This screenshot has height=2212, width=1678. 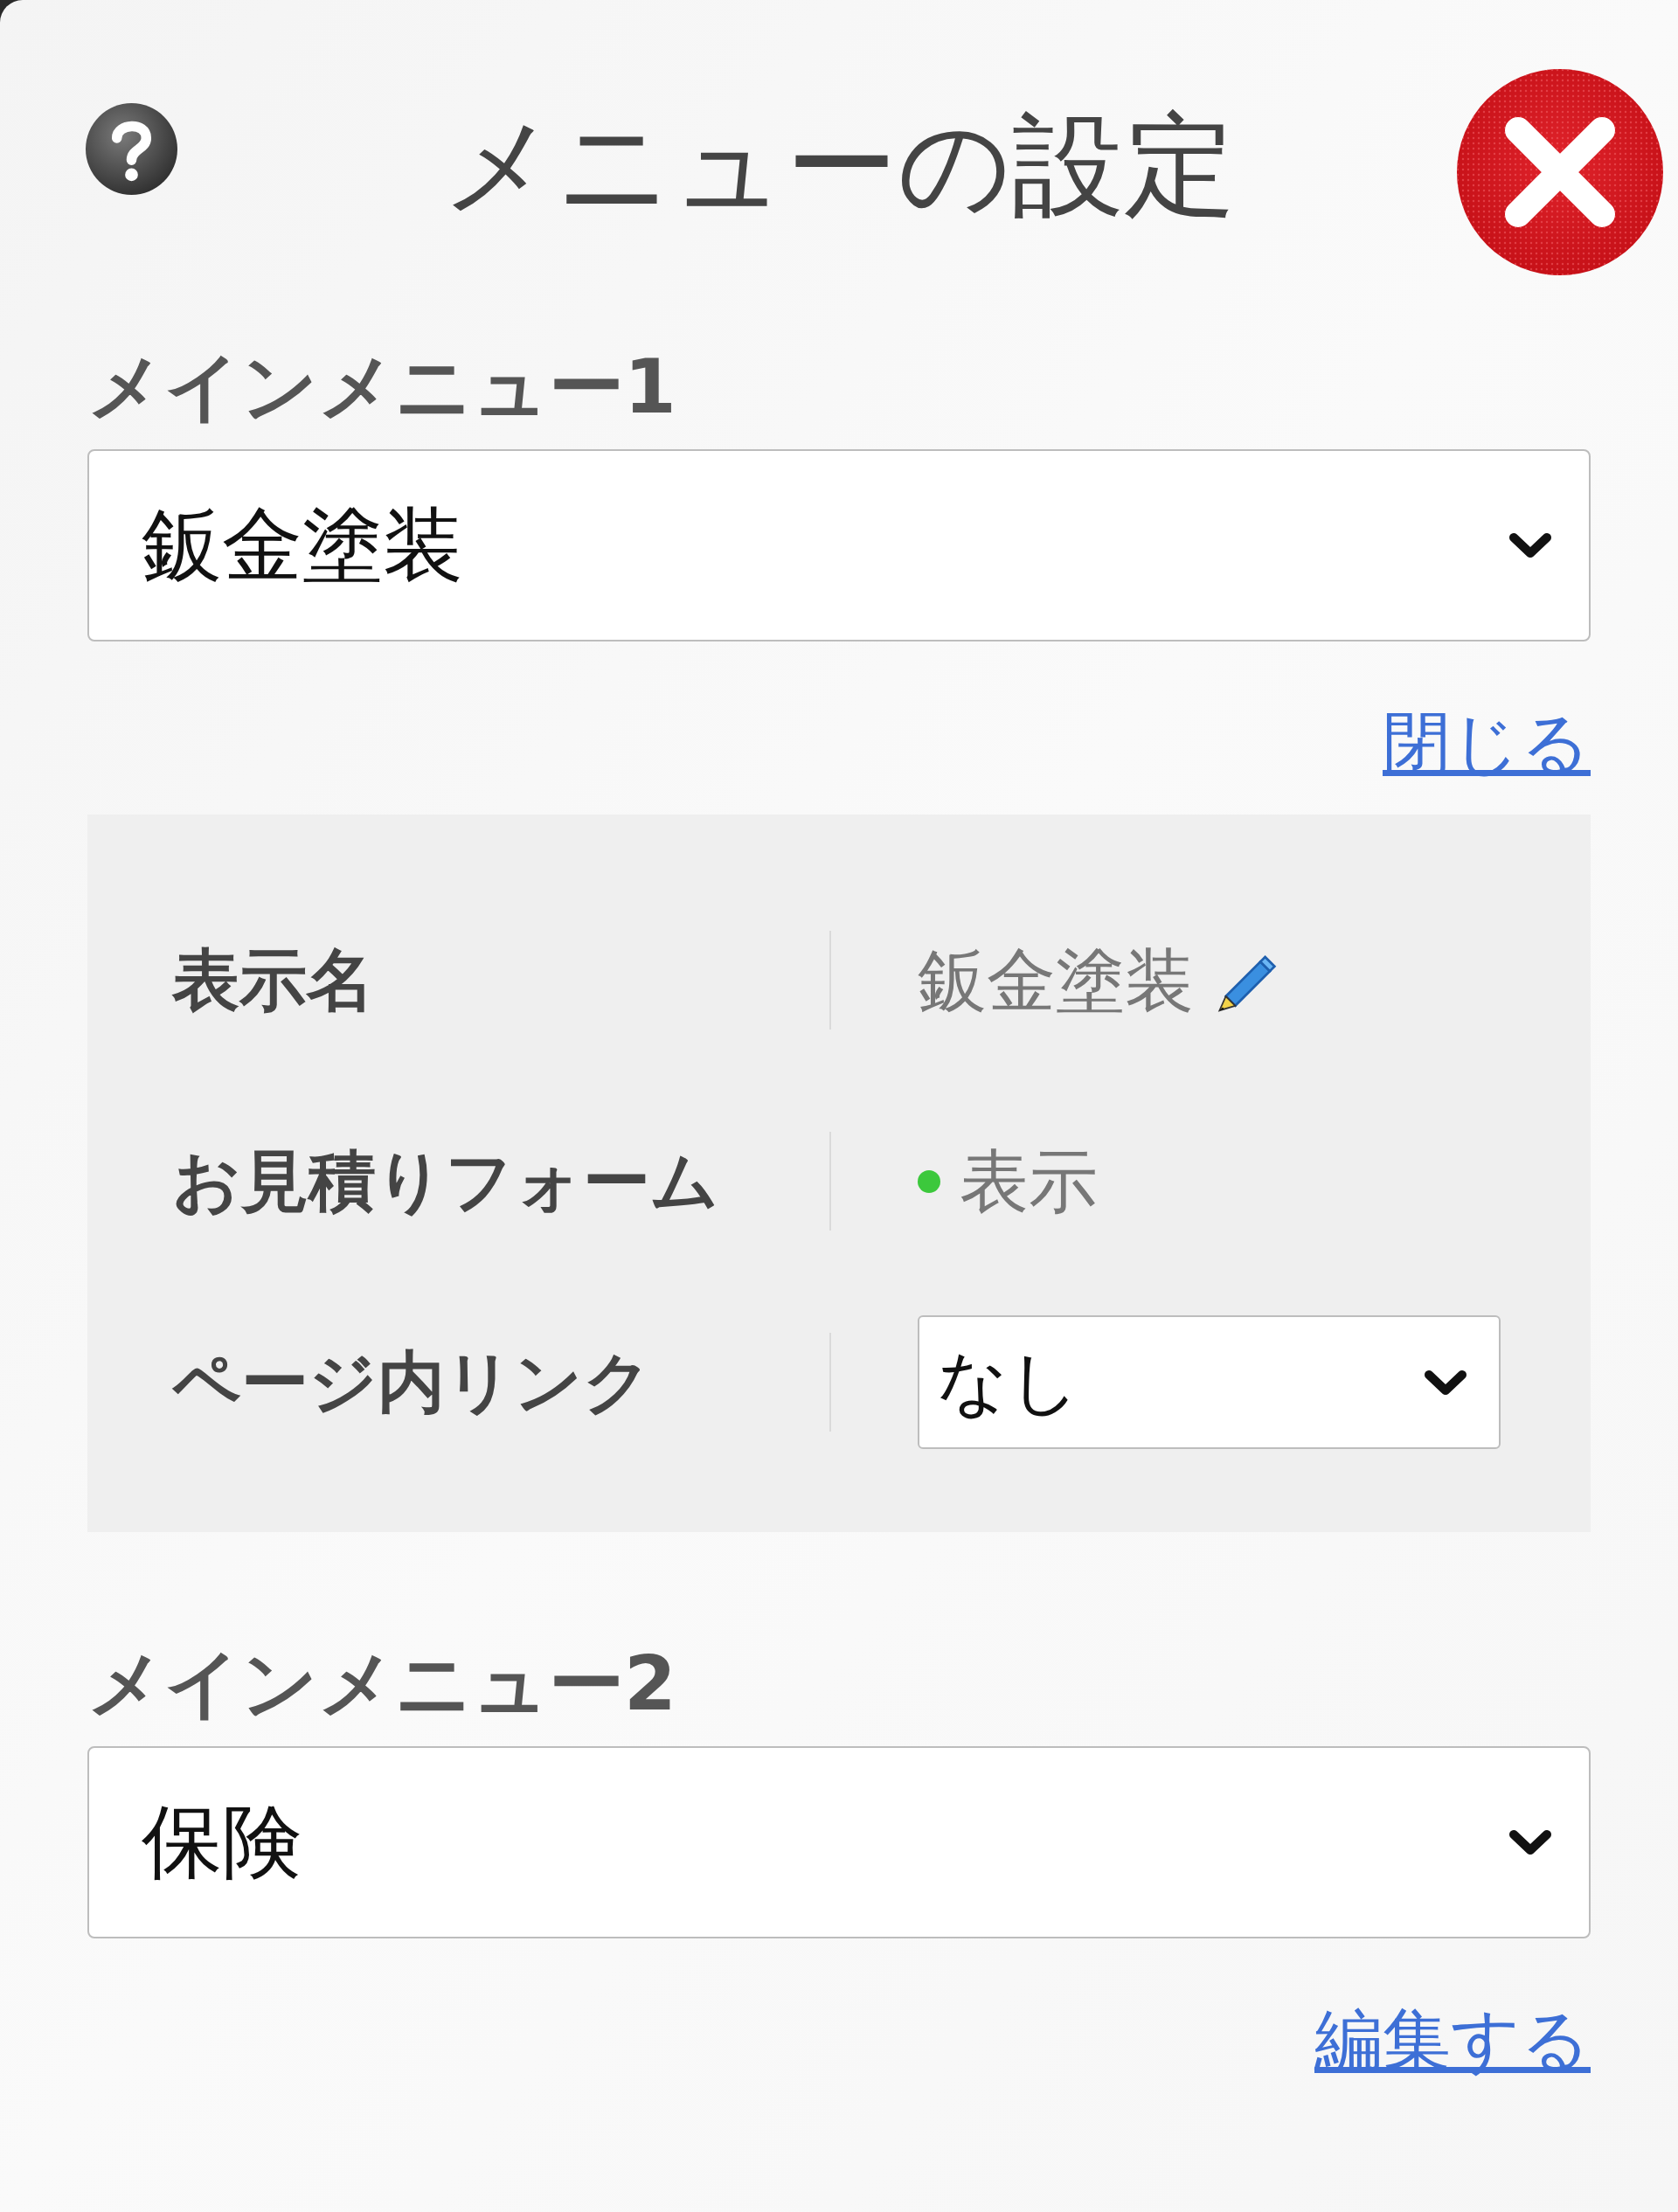 What do you see at coordinates (1029, 1181) in the screenshot?
I see `status-text: 表示` at bounding box center [1029, 1181].